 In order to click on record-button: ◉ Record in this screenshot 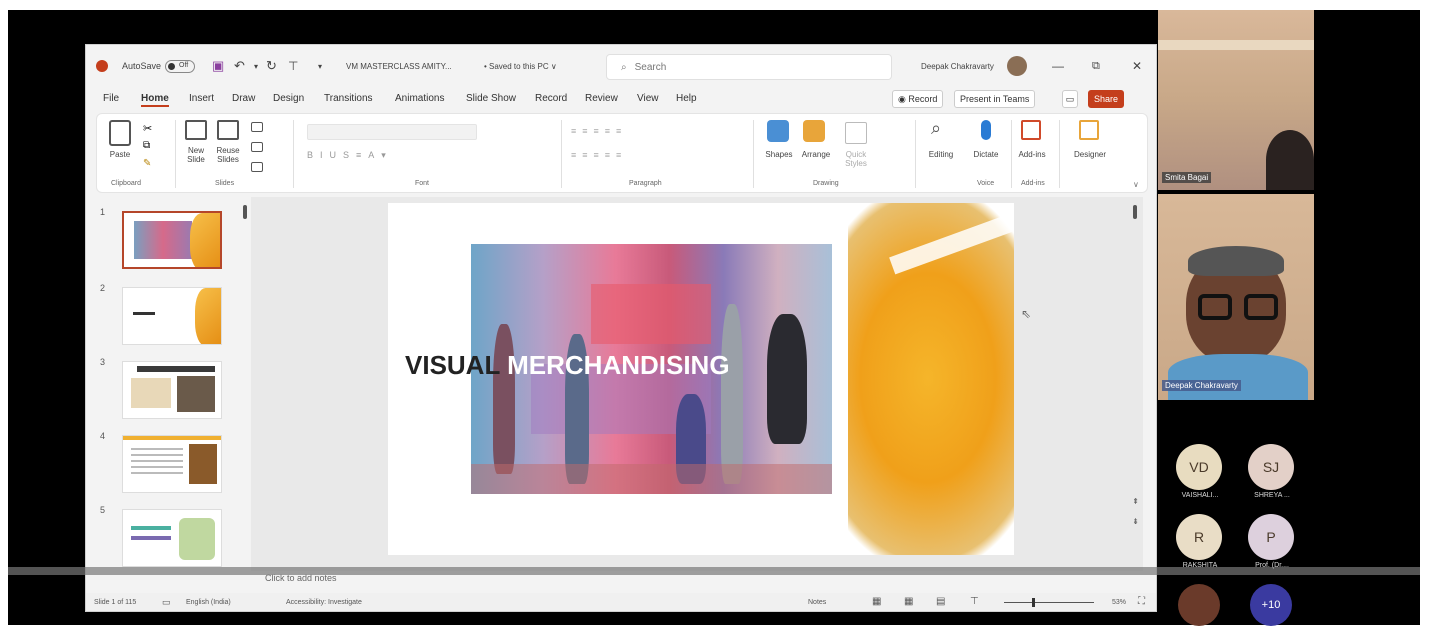, I will do `click(918, 99)`.